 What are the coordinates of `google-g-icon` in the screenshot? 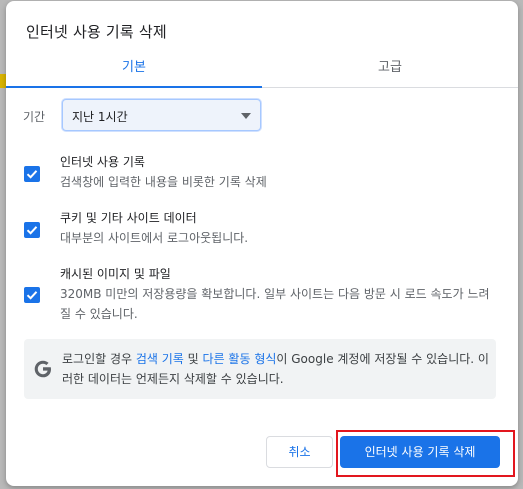 It's located at (42, 369).